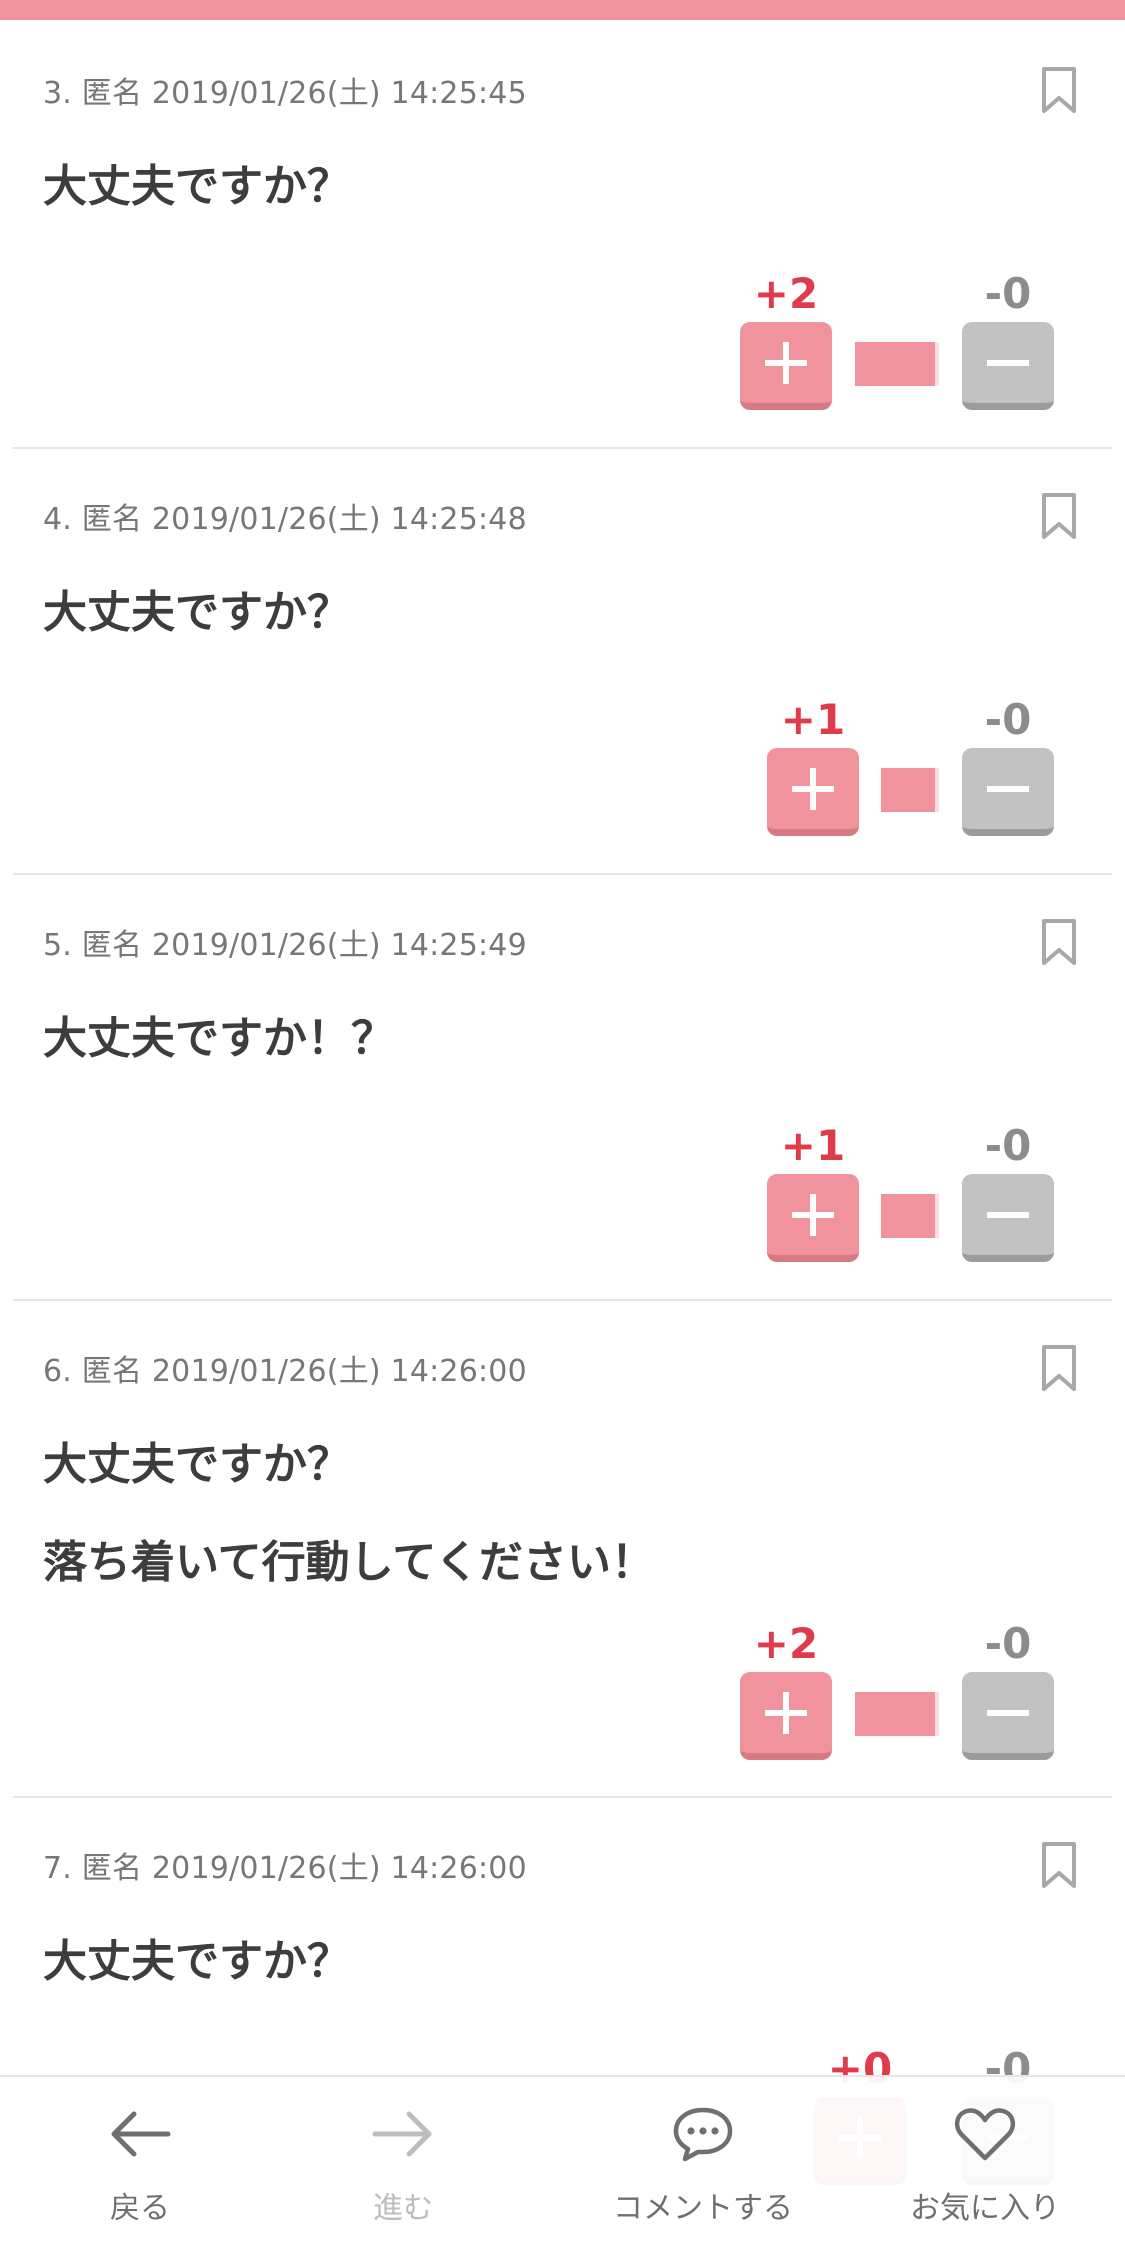 The height and width of the screenshot is (2257, 1125). Describe the element at coordinates (349, 1513) in the screenshot. I see `comment-body: 大丈夫ですか？ 落ち着いて行動してください！` at that location.